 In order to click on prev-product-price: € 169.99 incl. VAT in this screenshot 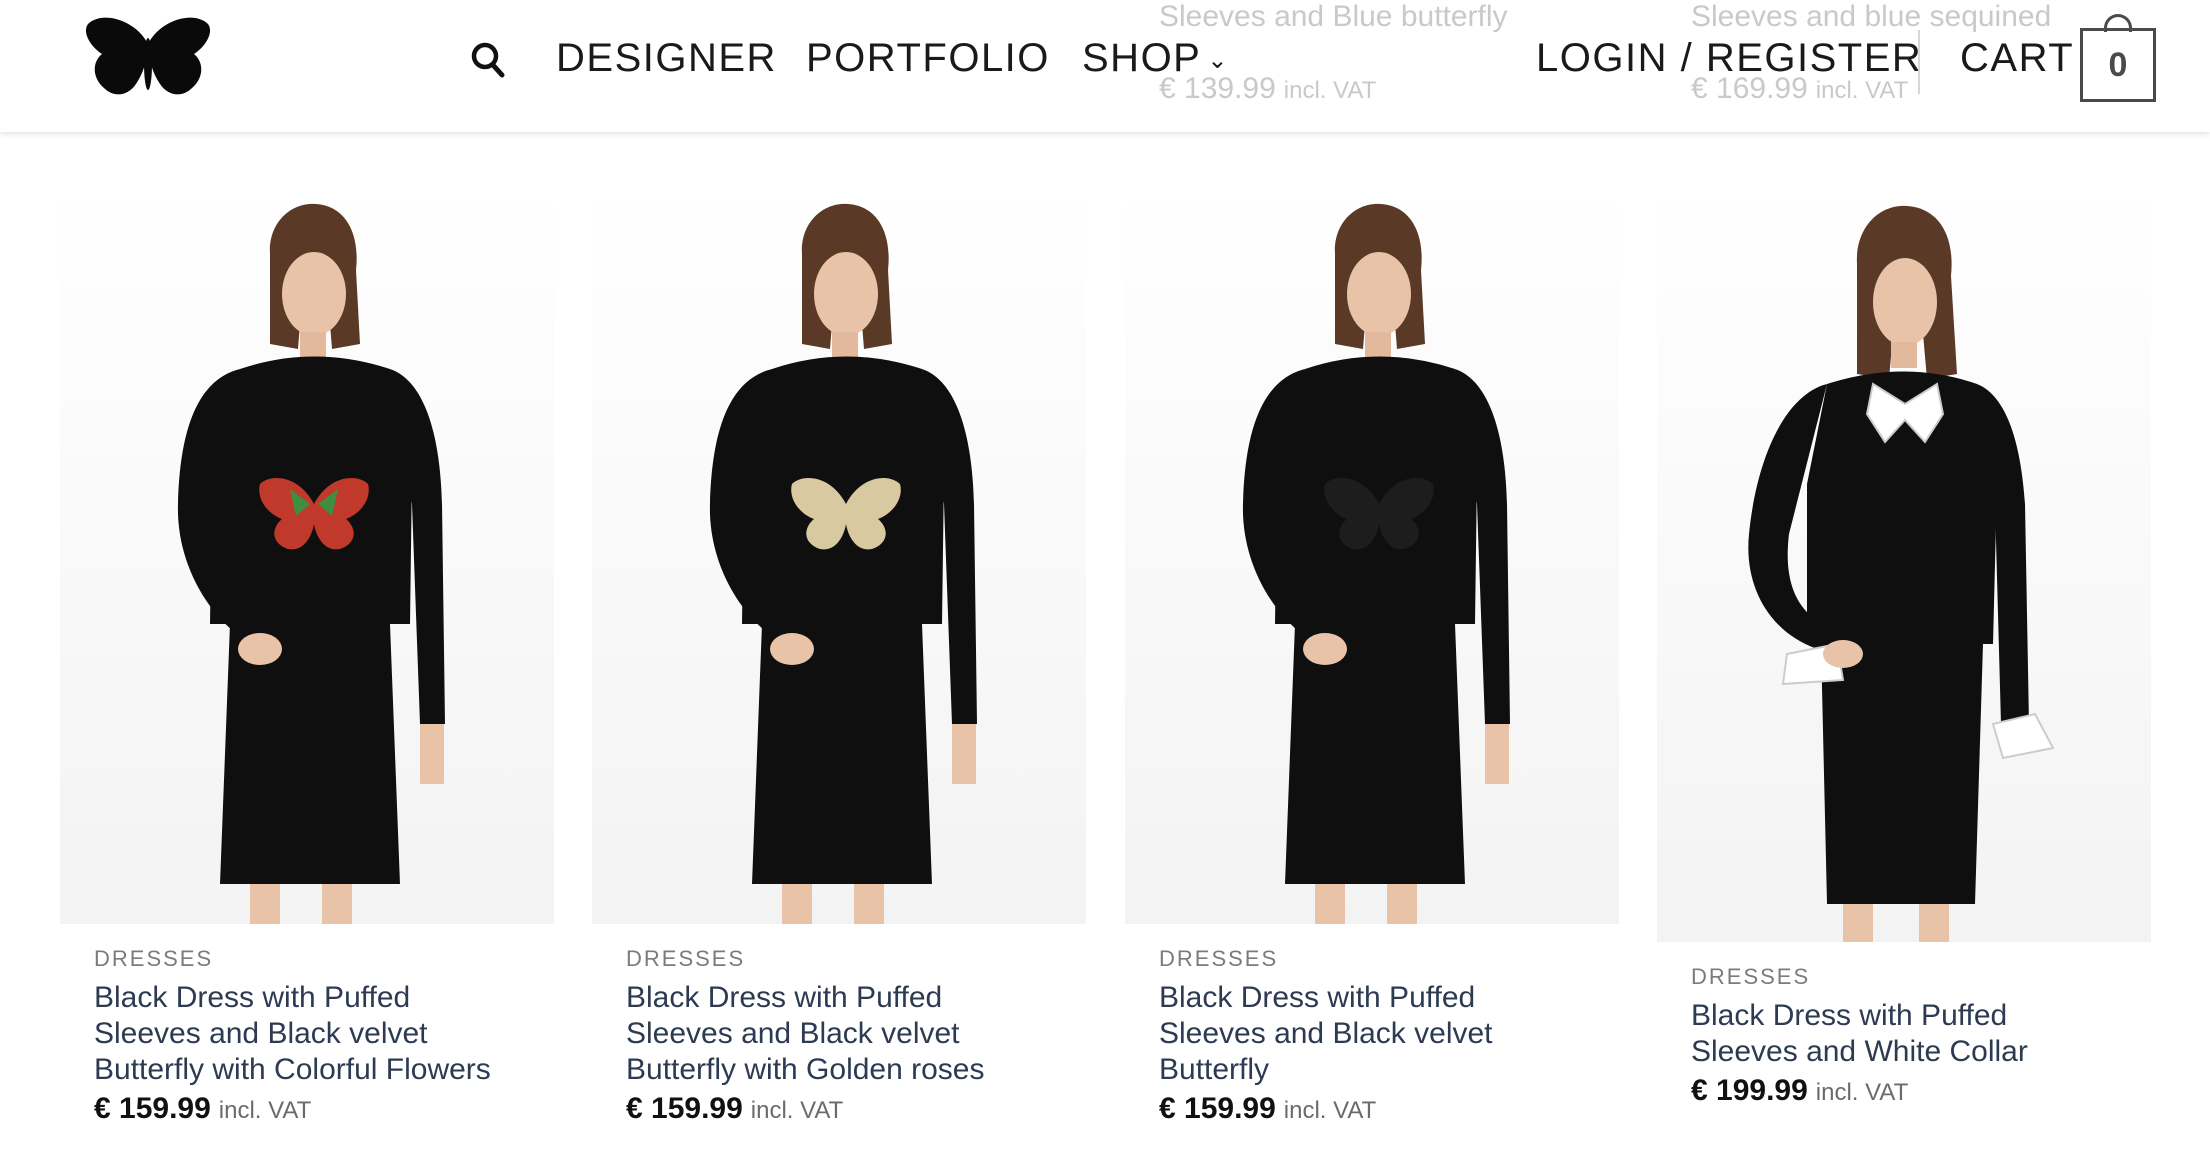, I will do `click(1799, 89)`.